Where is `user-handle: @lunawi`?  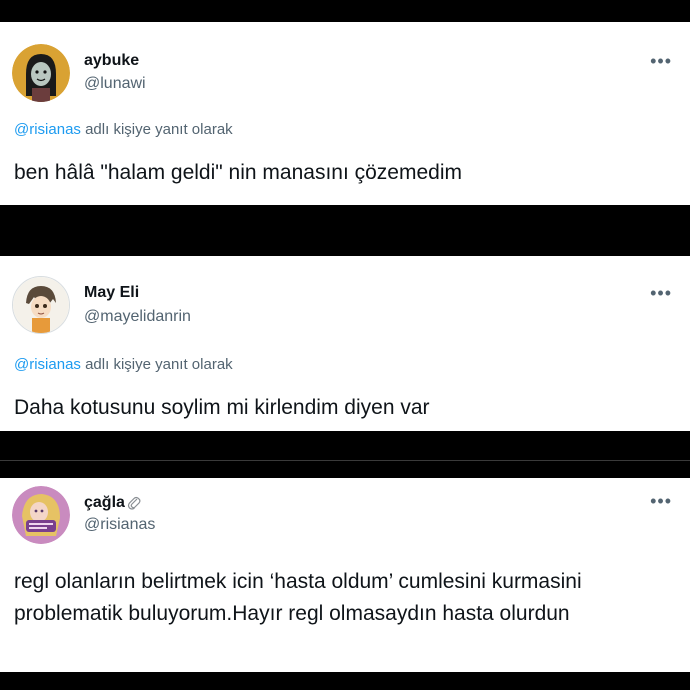 user-handle: @lunawi is located at coordinates (115, 84).